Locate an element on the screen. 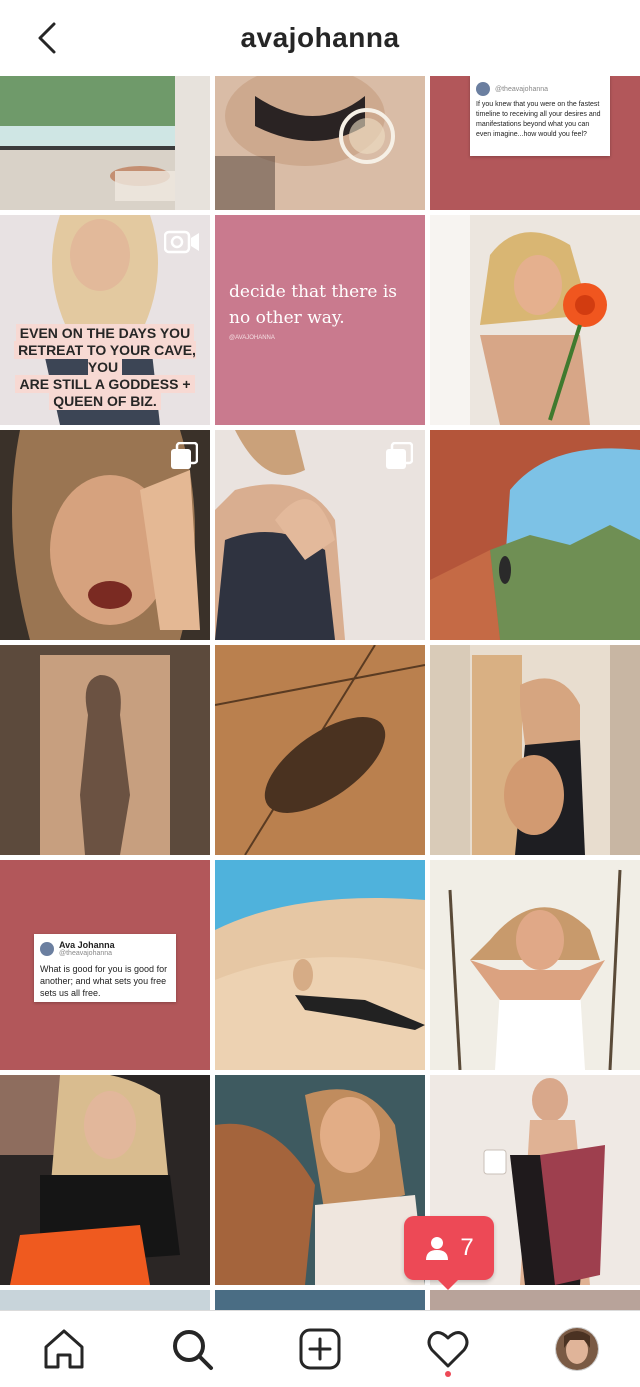  home-icon is located at coordinates (64, 1349).